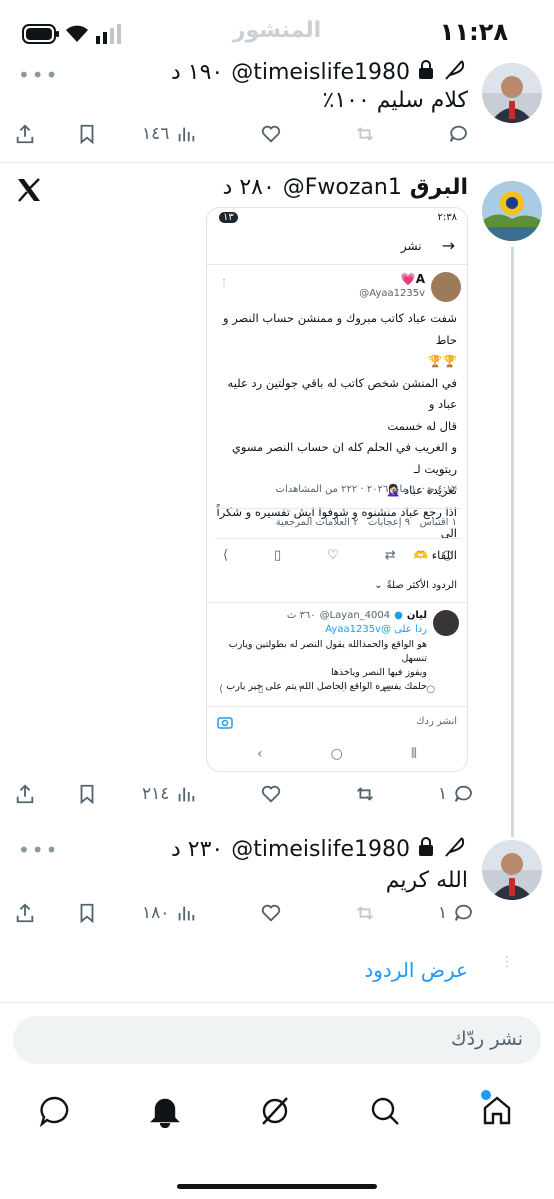  What do you see at coordinates (243, 798) in the screenshot?
I see `tweet-actions: ٢١٤ ١` at bounding box center [243, 798].